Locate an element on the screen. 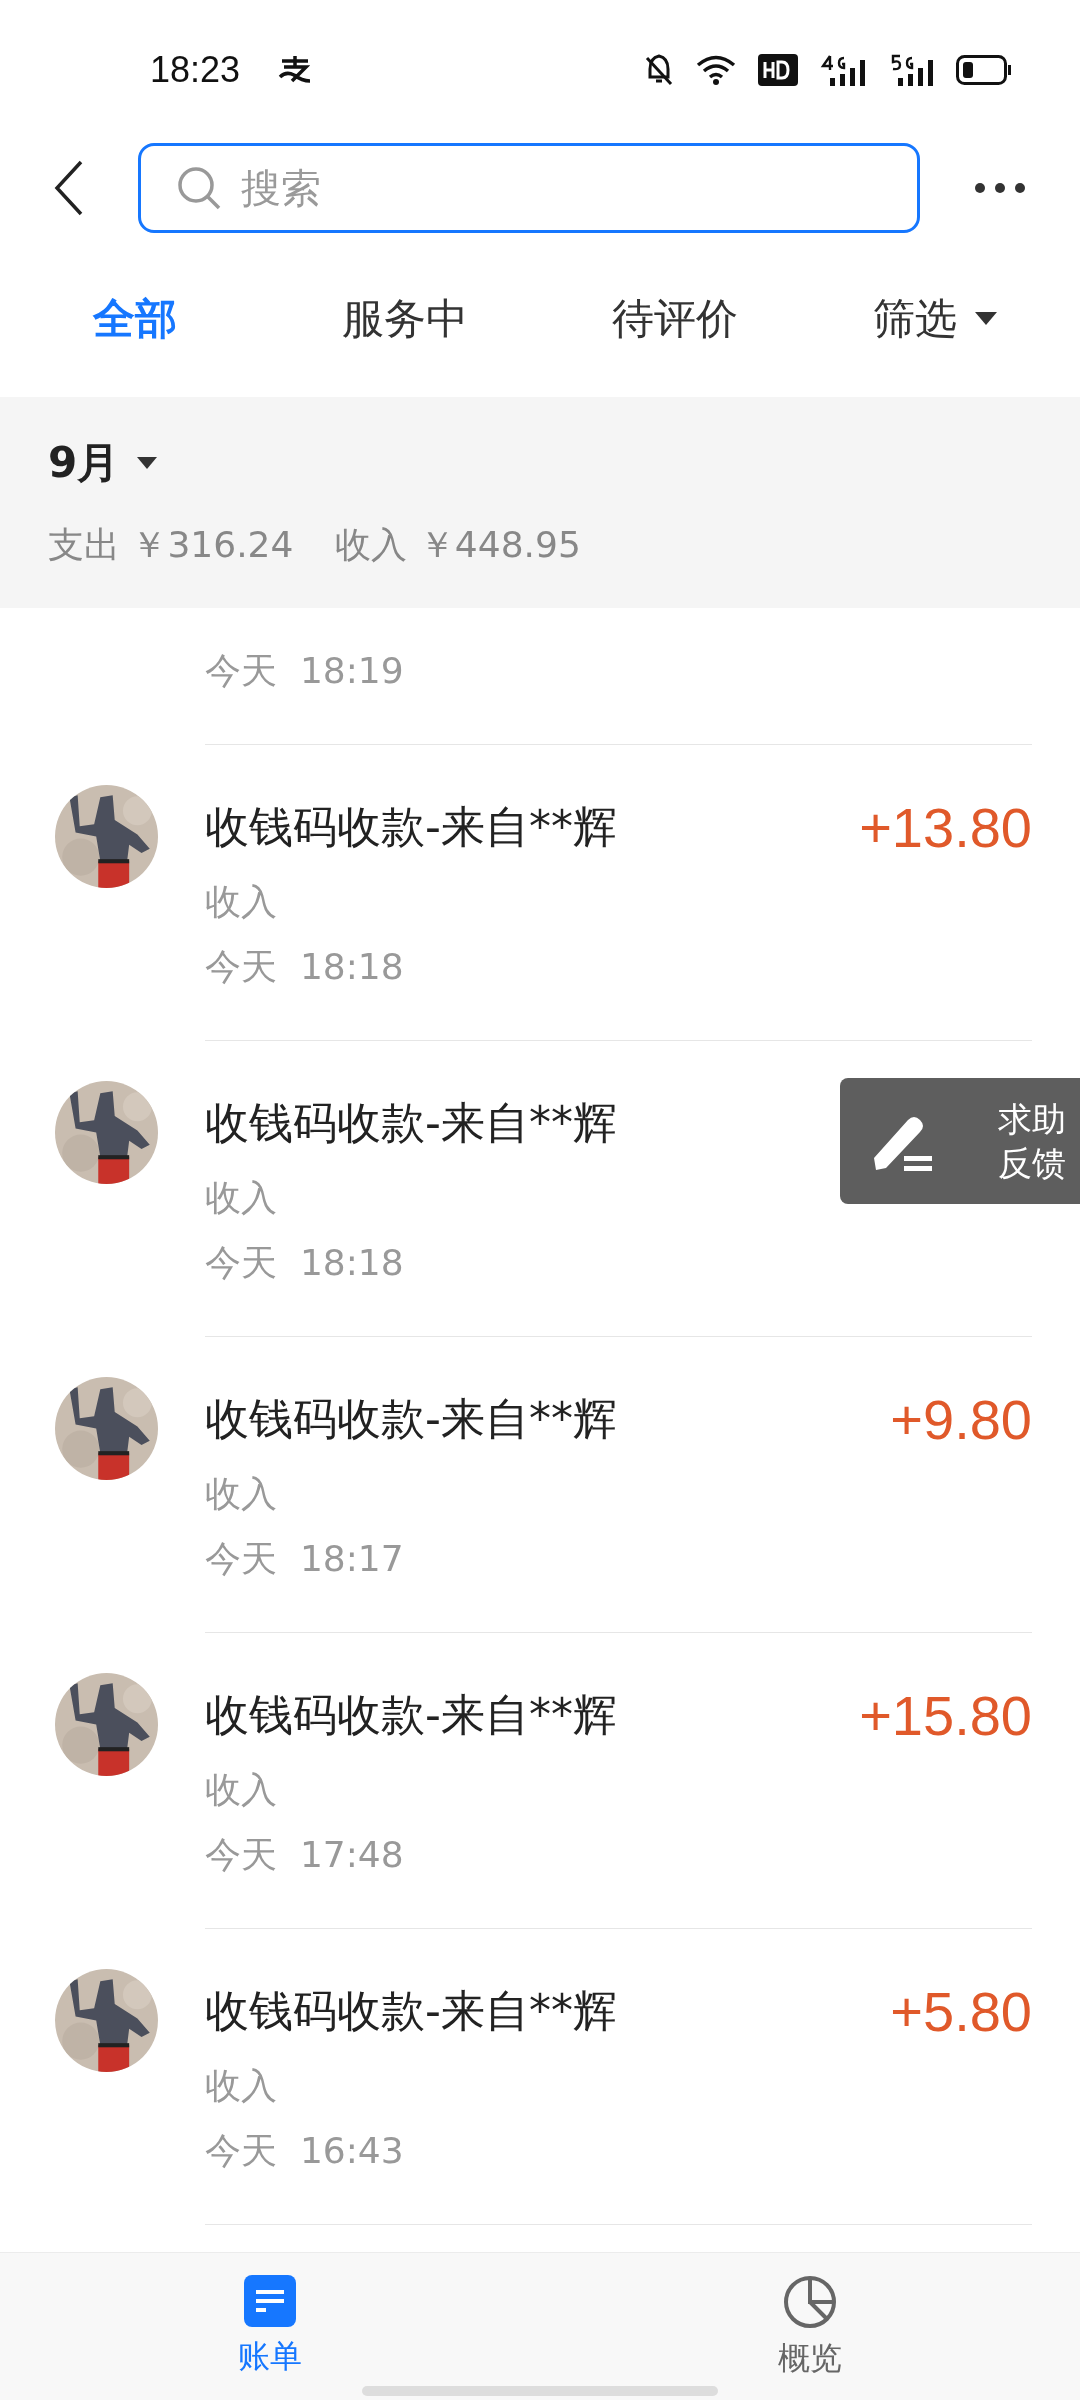  transaction-amount: +5.80 is located at coordinates (961, 2011).